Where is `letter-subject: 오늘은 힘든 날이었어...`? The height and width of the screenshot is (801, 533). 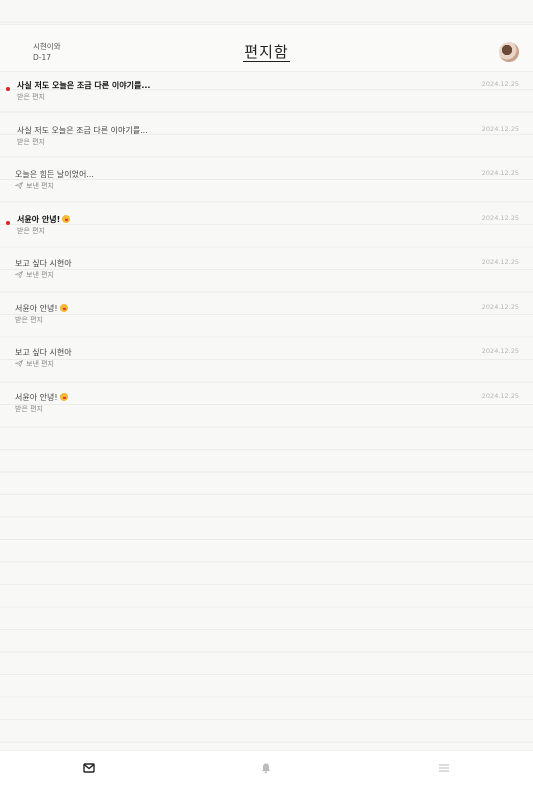 letter-subject: 오늘은 힘든 날이었어... is located at coordinates (54, 174).